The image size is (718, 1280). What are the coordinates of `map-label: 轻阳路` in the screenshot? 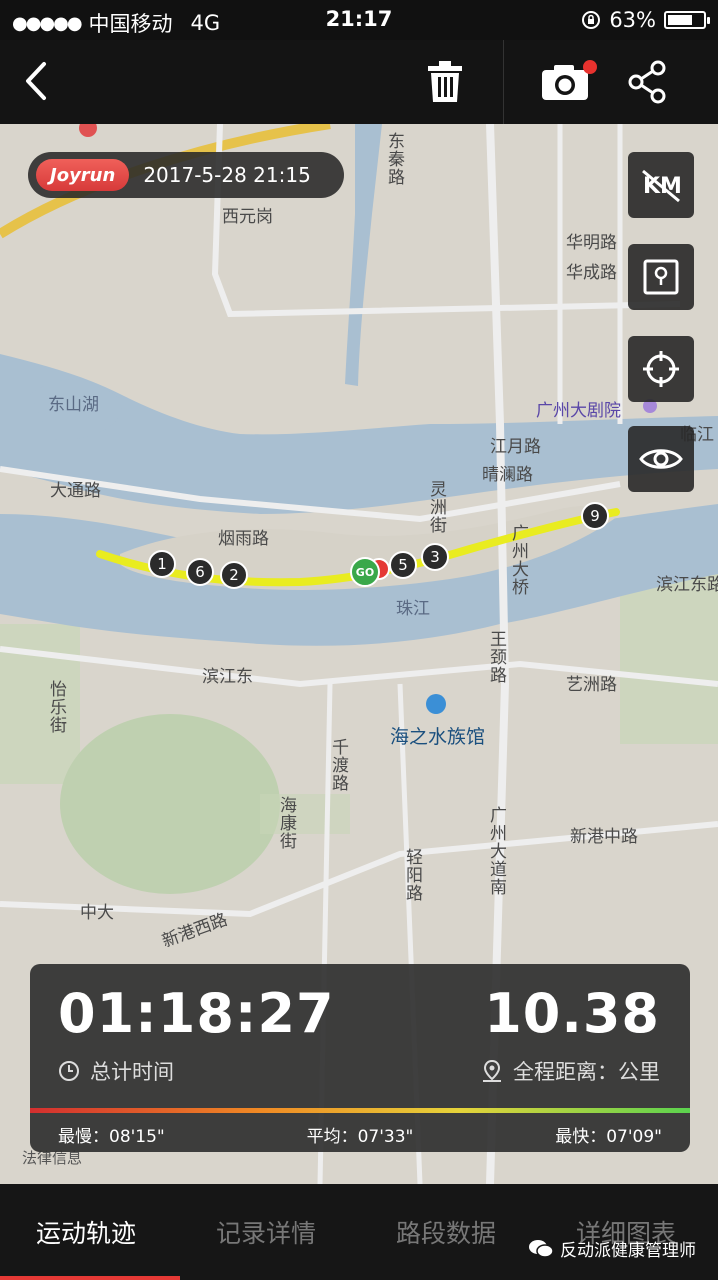 It's located at (412, 875).